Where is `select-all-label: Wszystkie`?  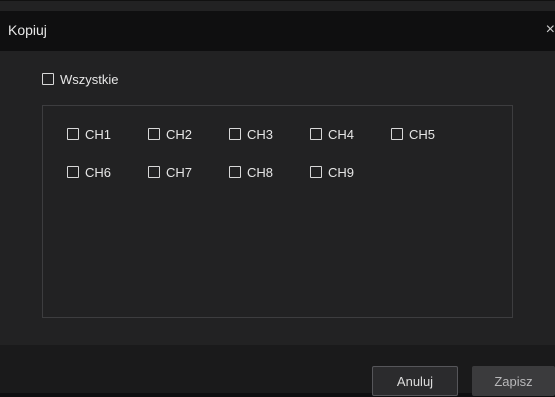
select-all-label: Wszystkie is located at coordinates (89, 79).